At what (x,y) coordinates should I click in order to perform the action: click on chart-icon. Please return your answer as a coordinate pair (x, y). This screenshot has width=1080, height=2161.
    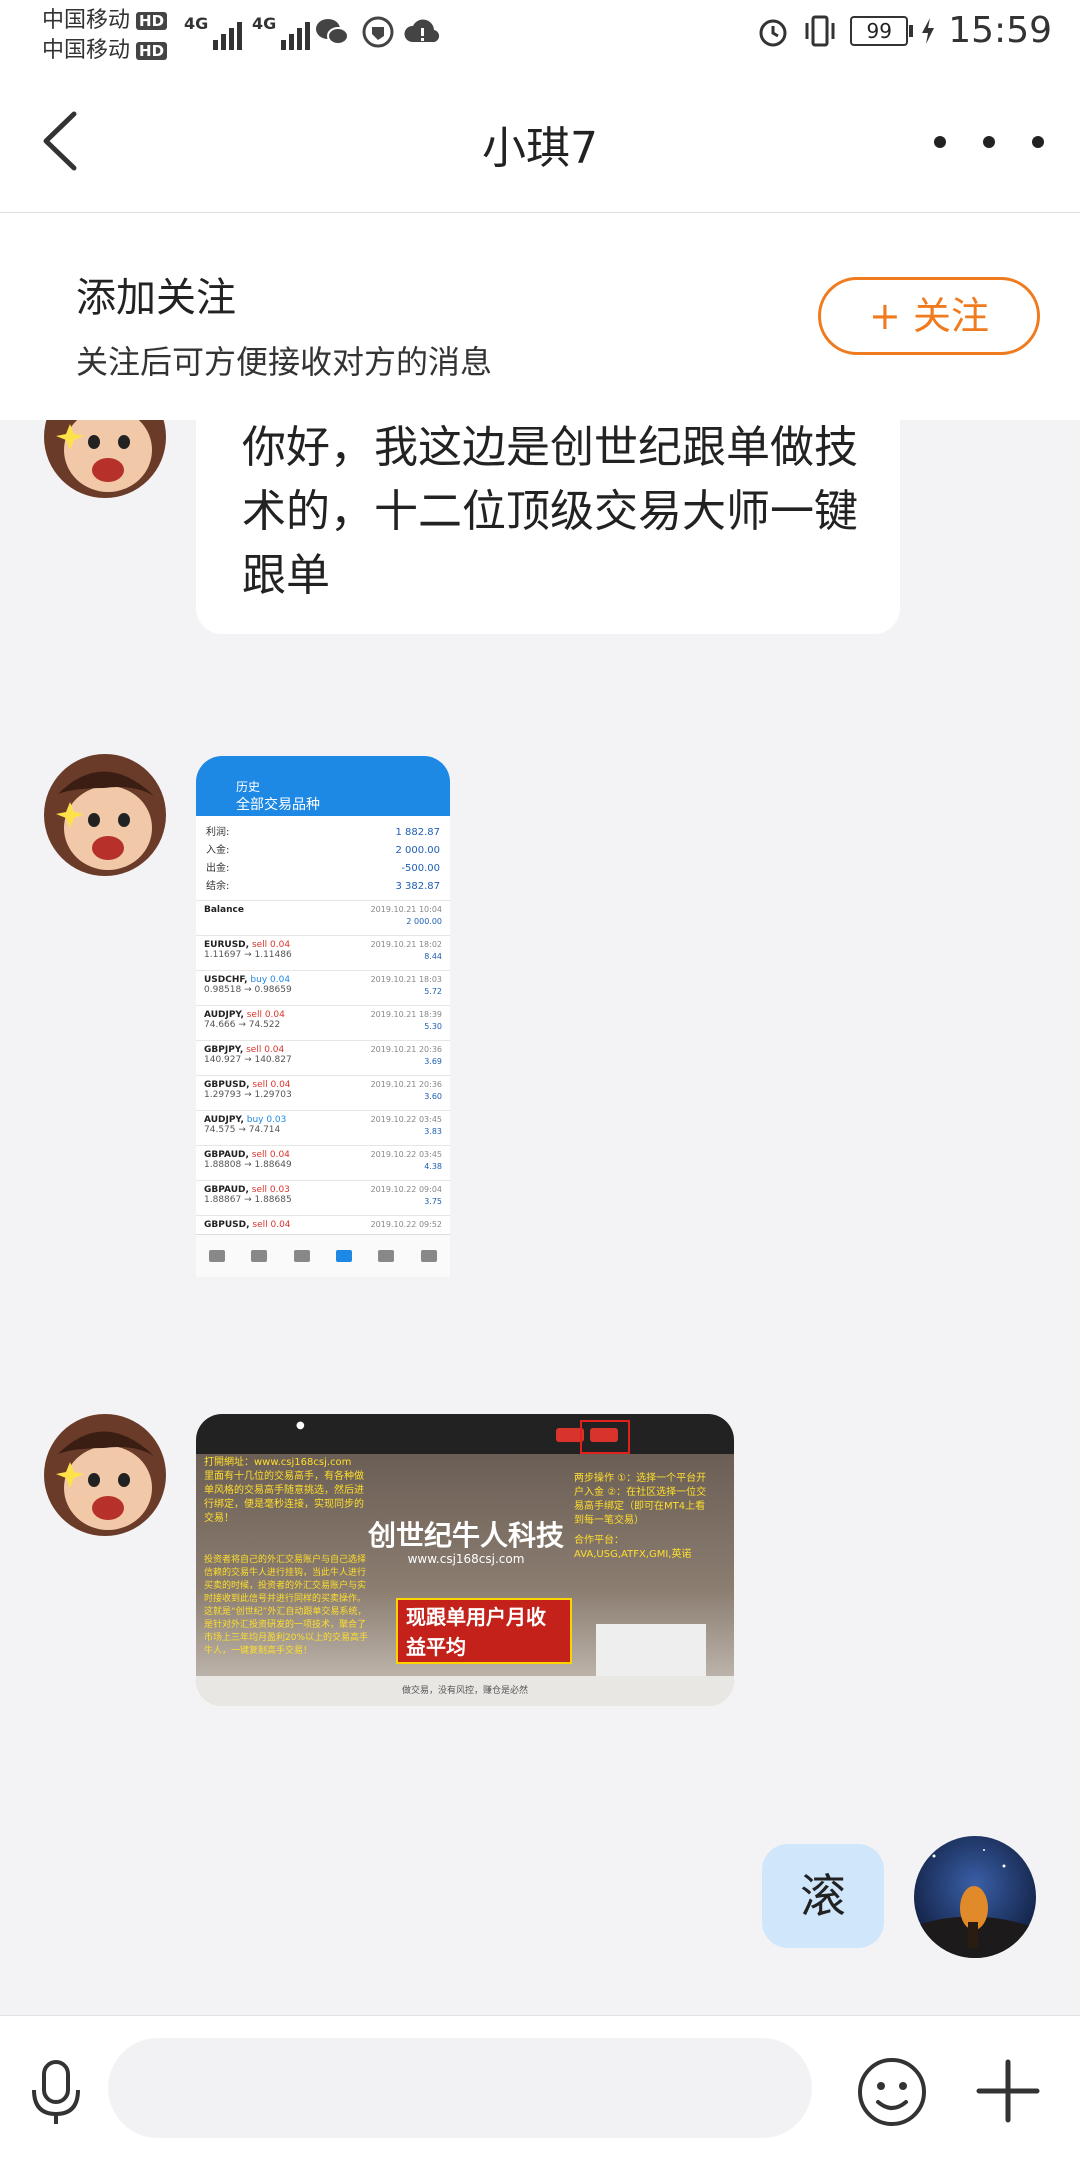
    Looking at the image, I should click on (259, 1256).